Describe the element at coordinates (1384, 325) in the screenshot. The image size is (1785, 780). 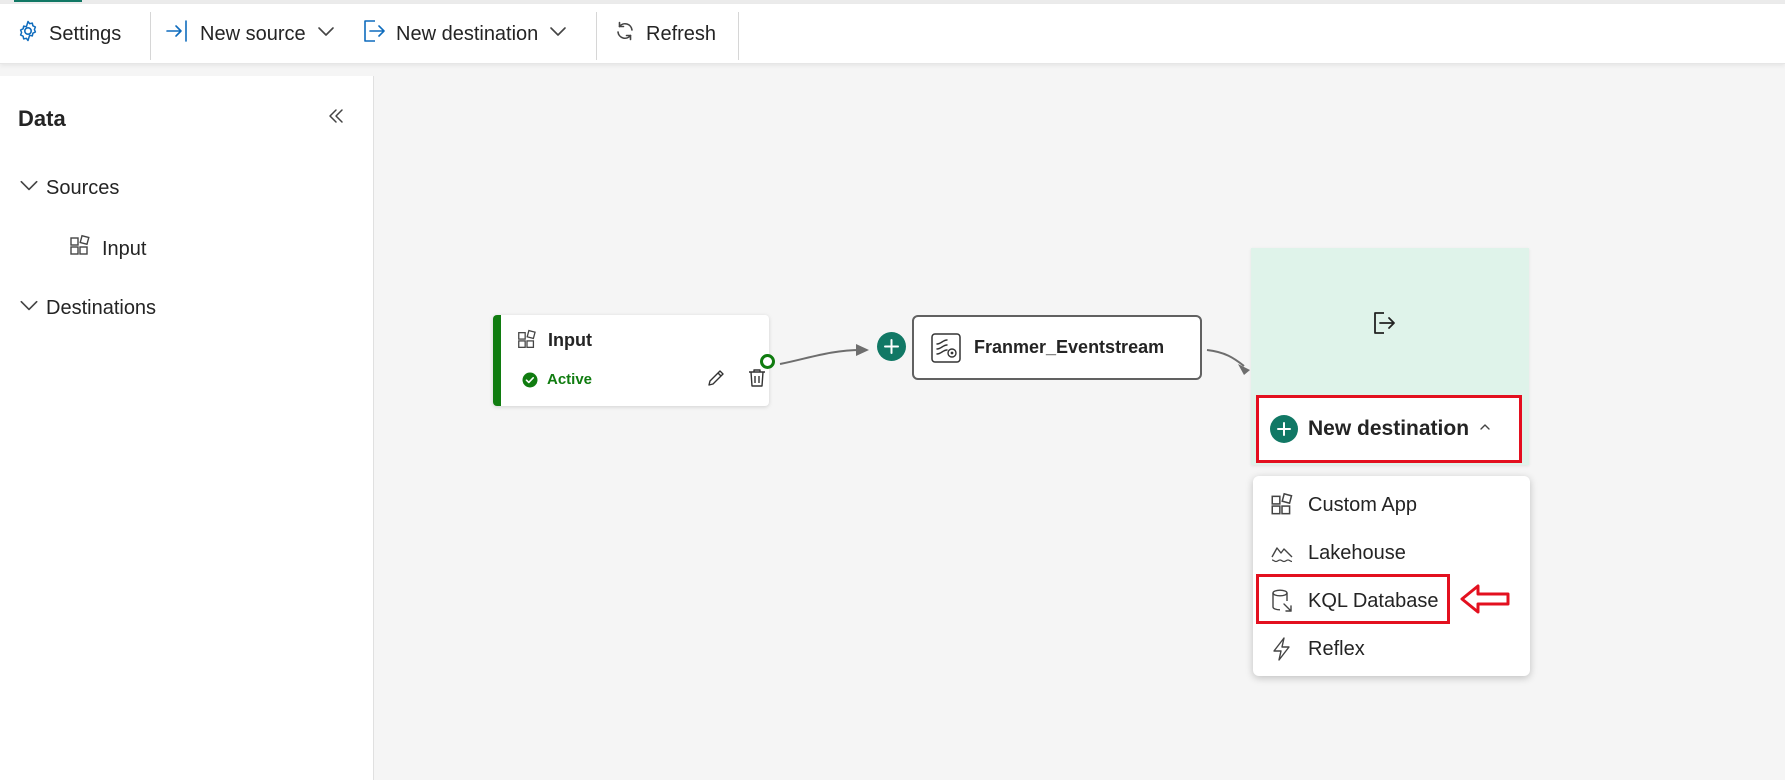
I see `exit-icon` at that location.